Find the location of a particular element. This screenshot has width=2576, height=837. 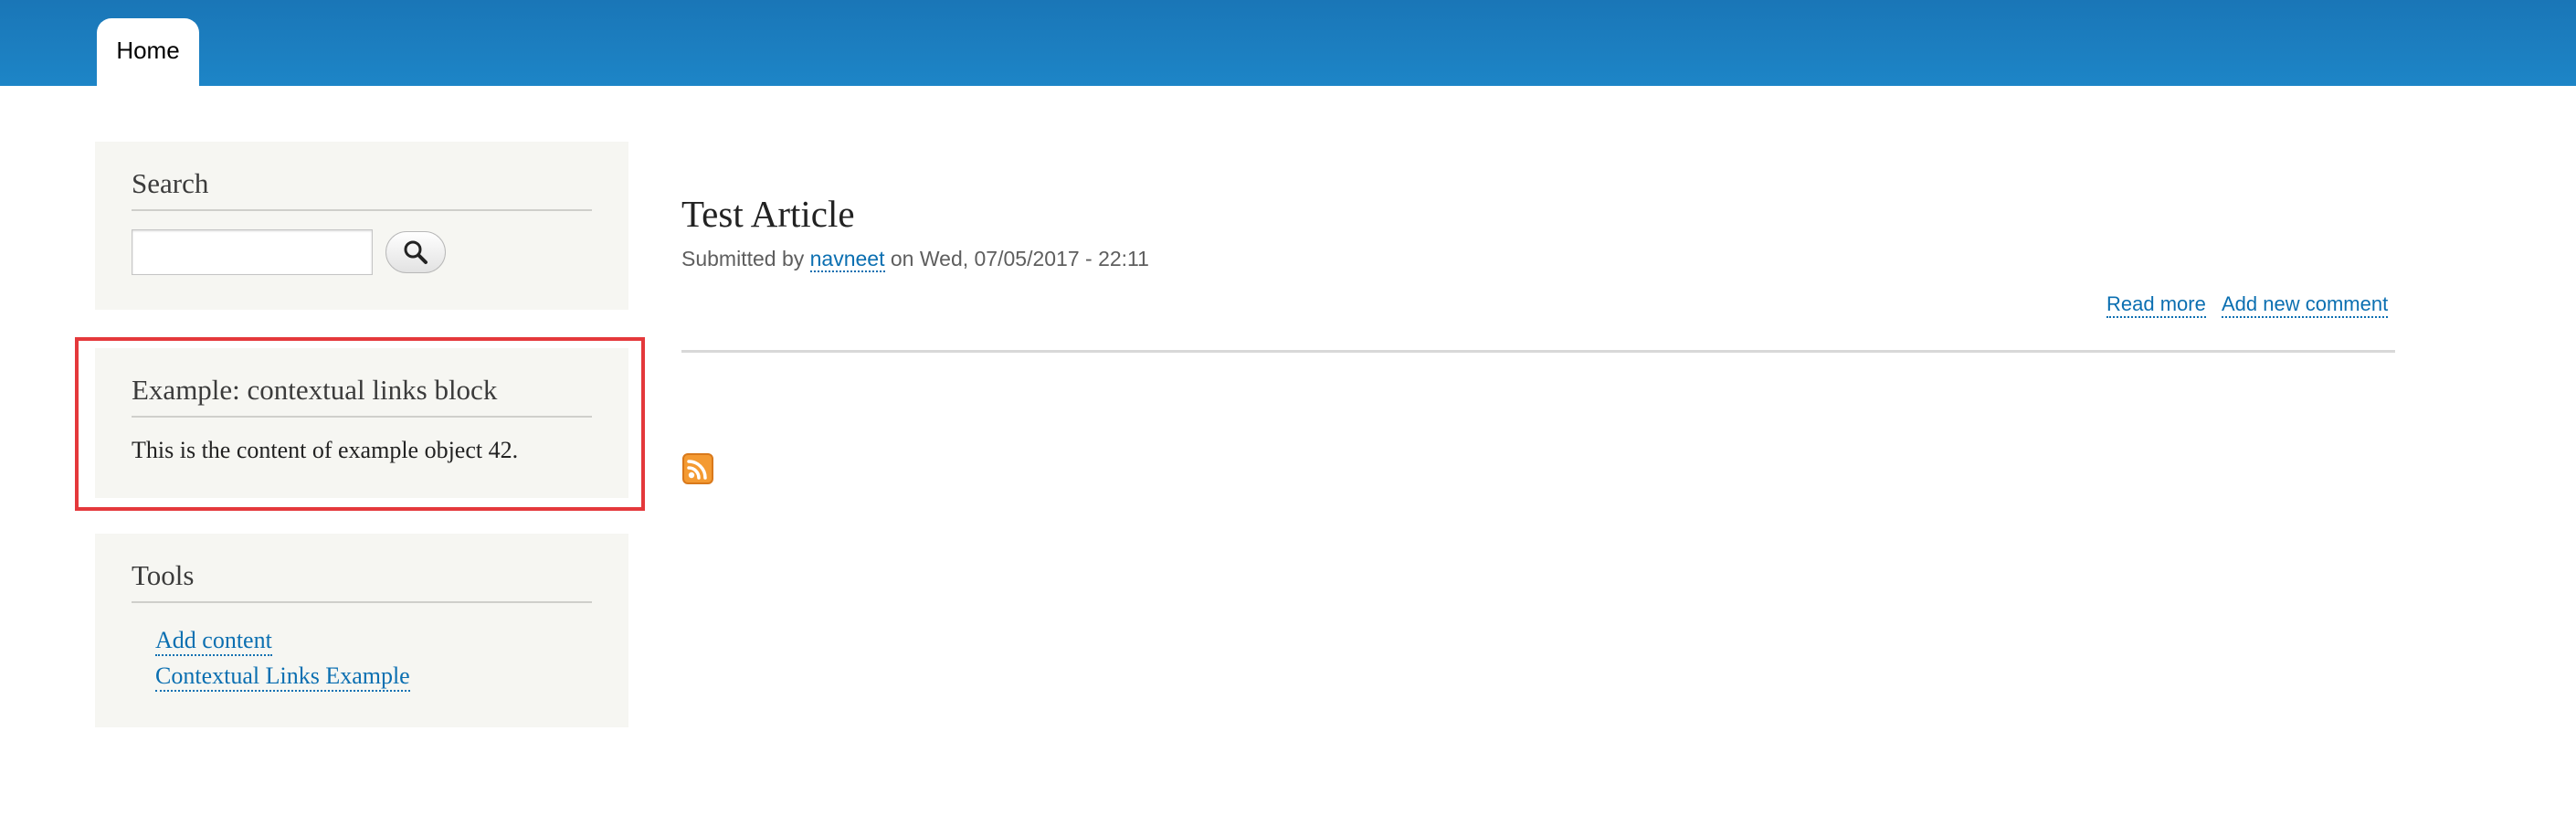

magnifier-icon is located at coordinates (416, 252).